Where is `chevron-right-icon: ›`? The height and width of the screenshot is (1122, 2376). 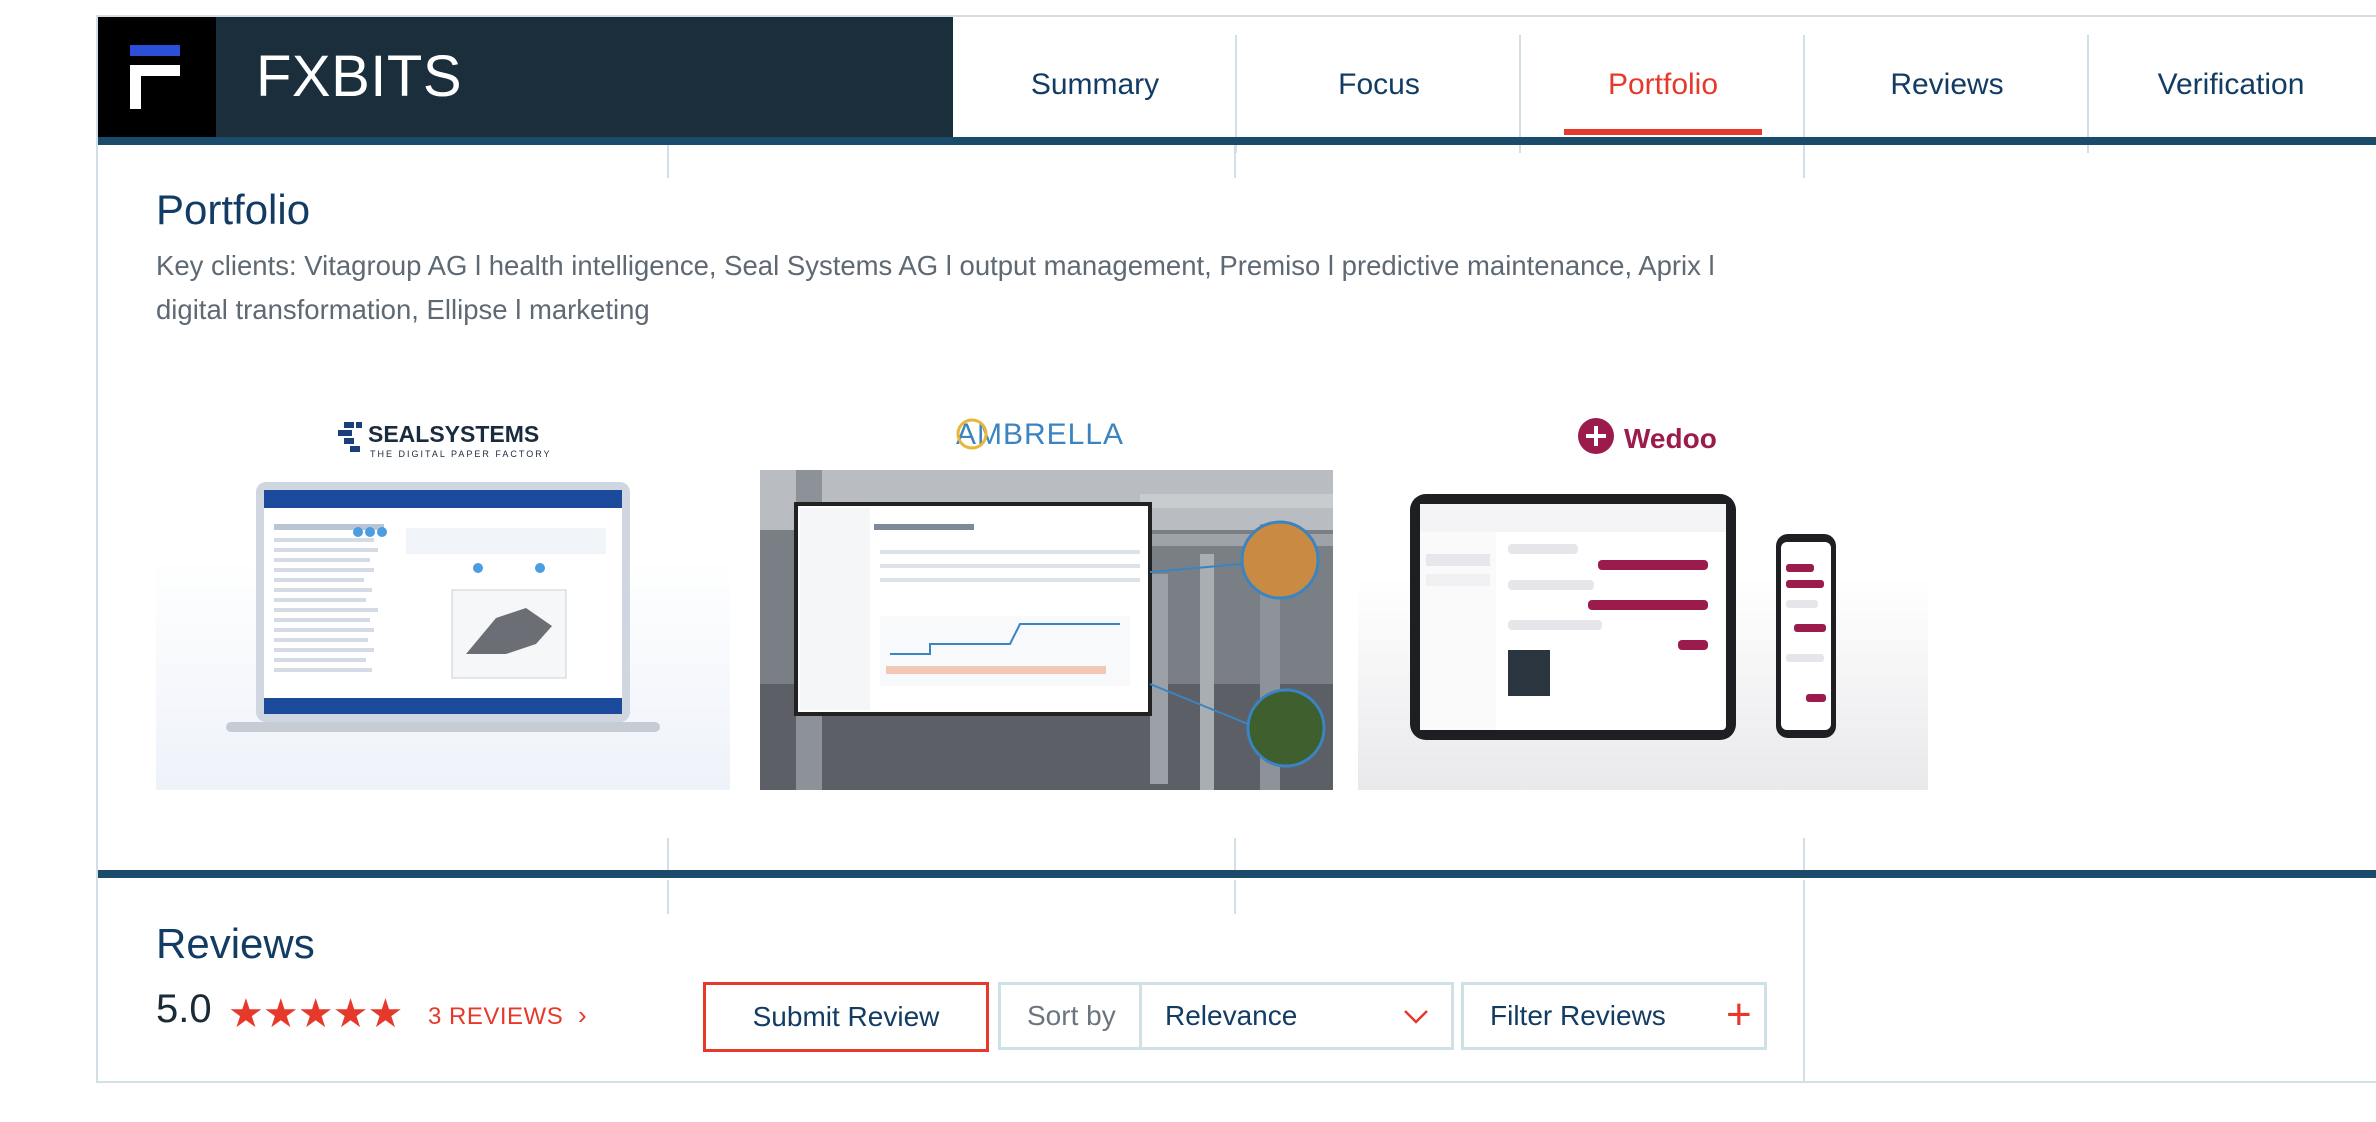 chevron-right-icon: › is located at coordinates (582, 1015).